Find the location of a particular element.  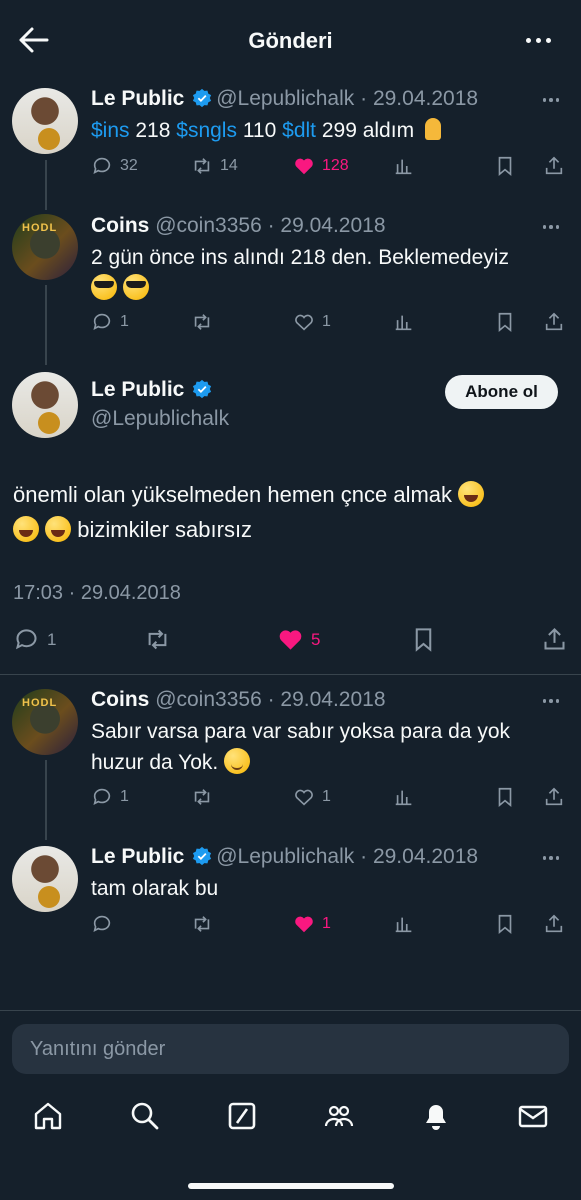

messages-icon is located at coordinates (533, 1116).